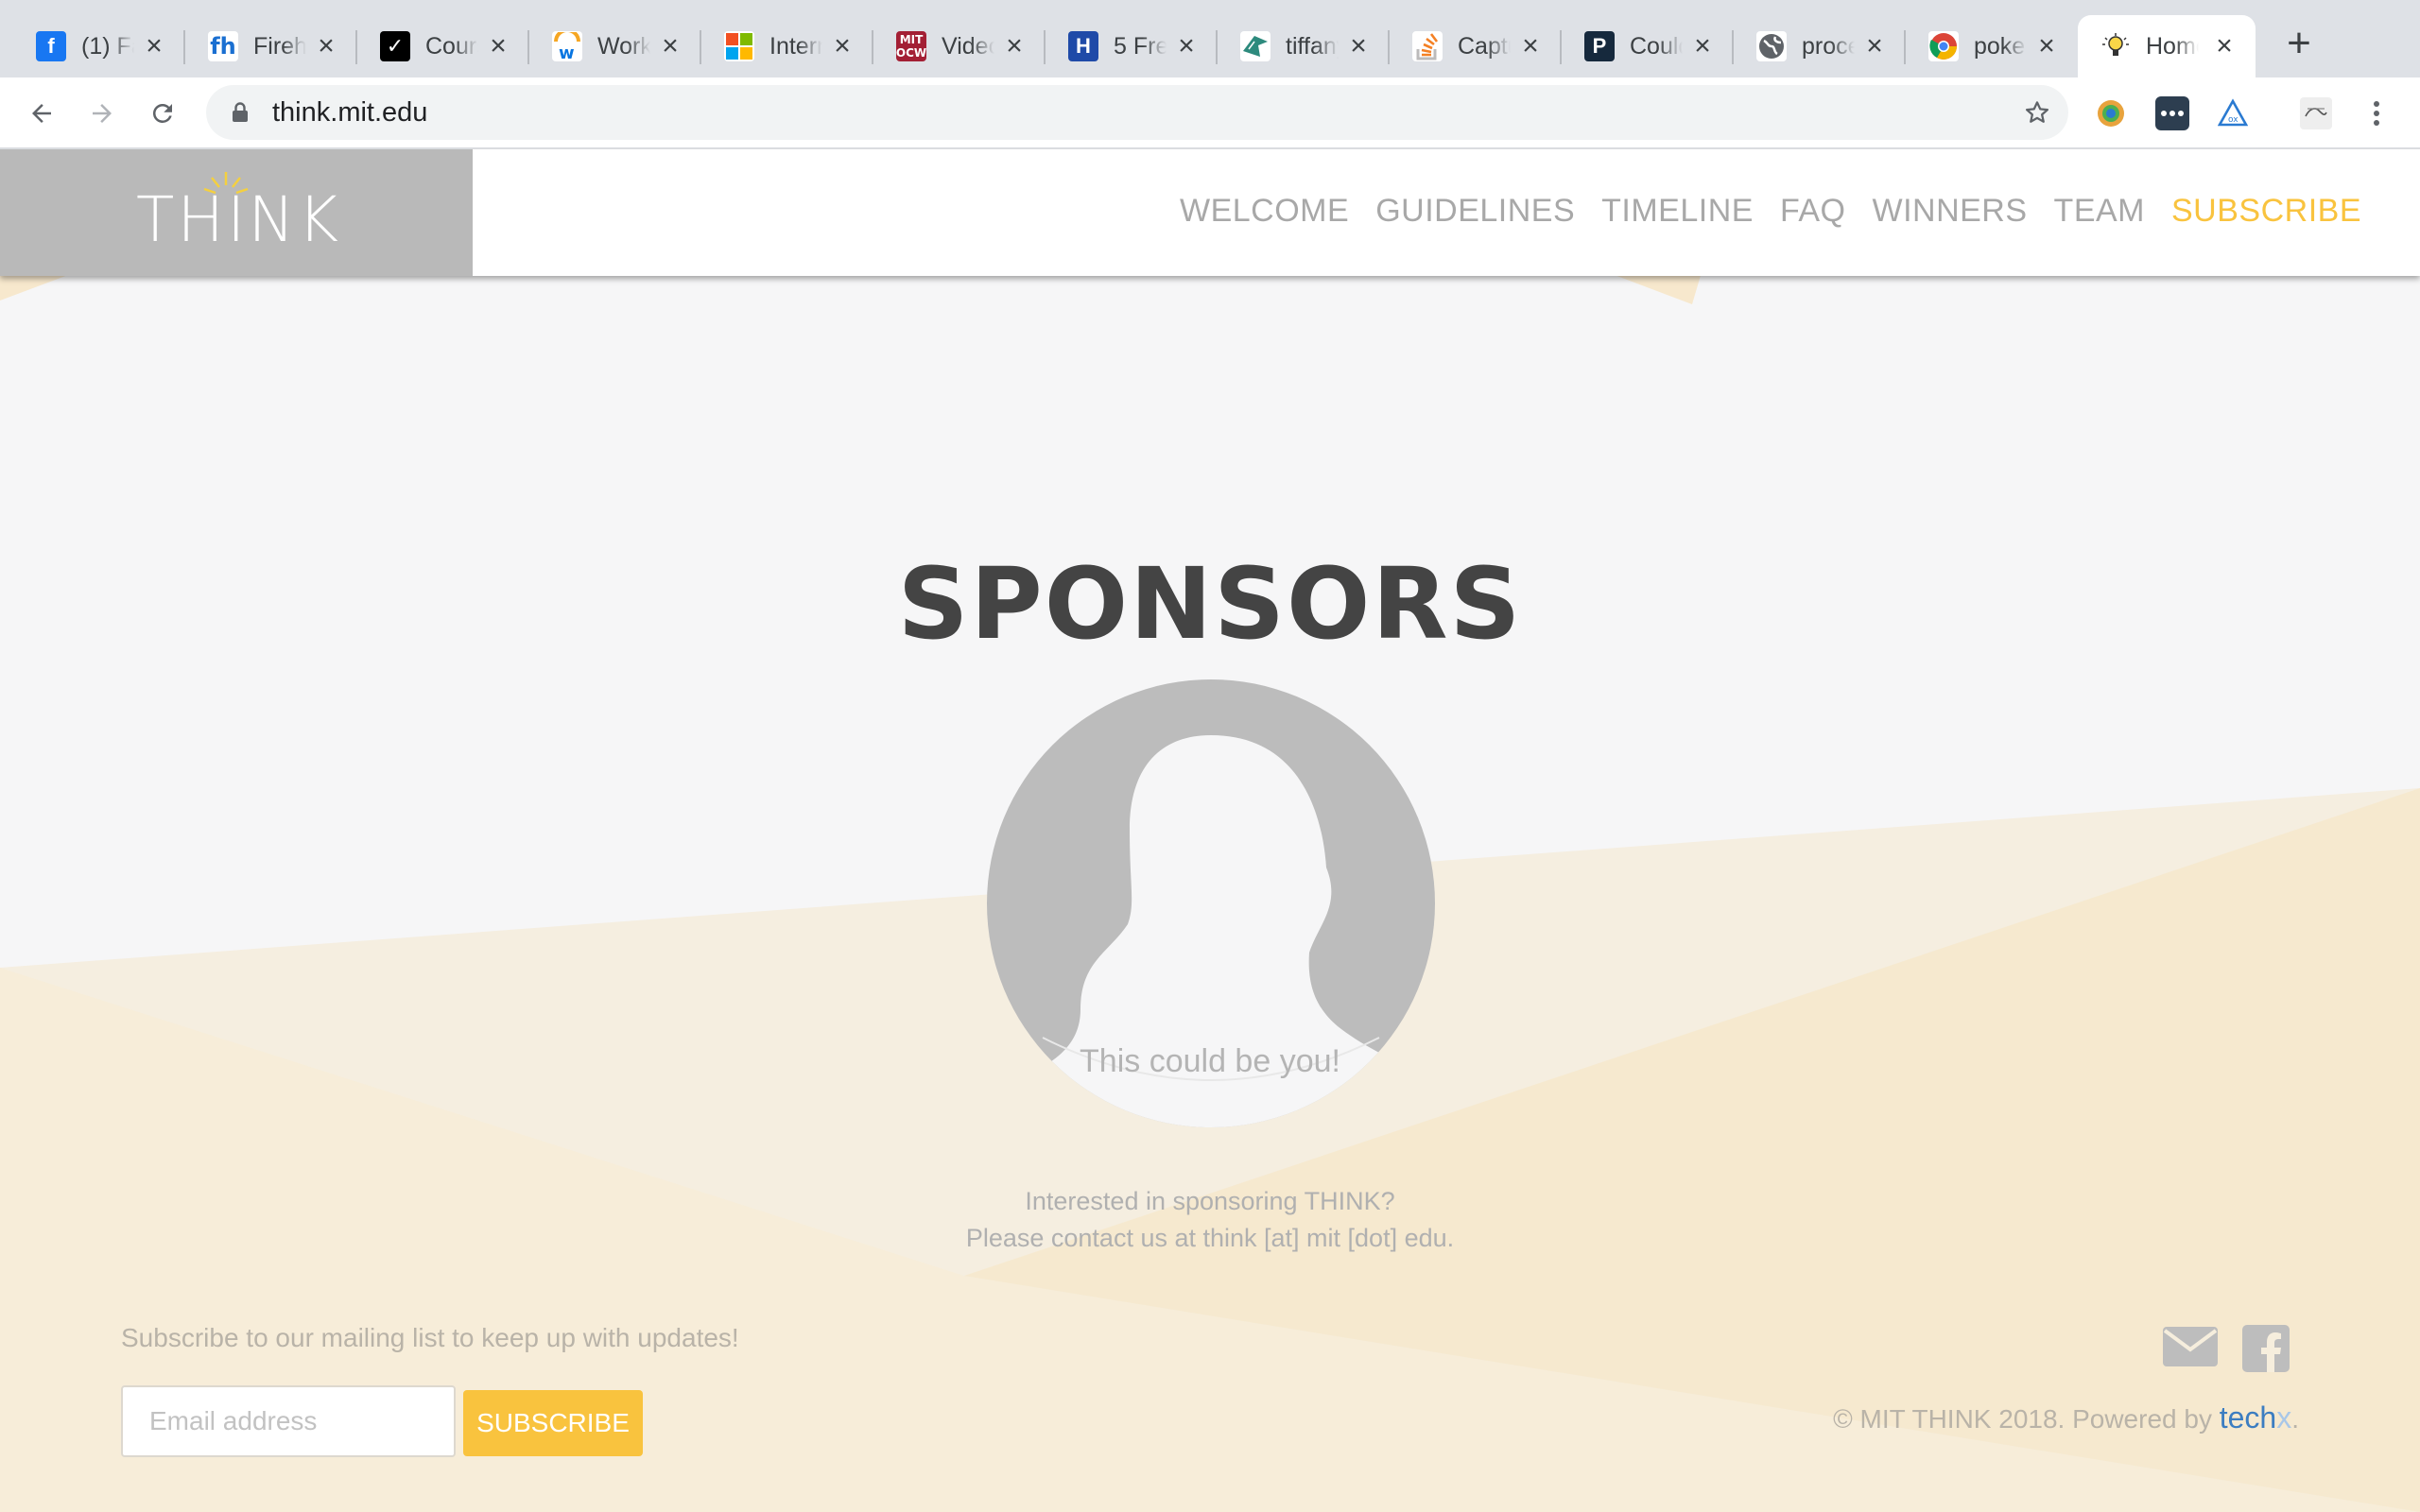  What do you see at coordinates (1137, 112) in the screenshot?
I see `address-bar: think.mit.edu` at bounding box center [1137, 112].